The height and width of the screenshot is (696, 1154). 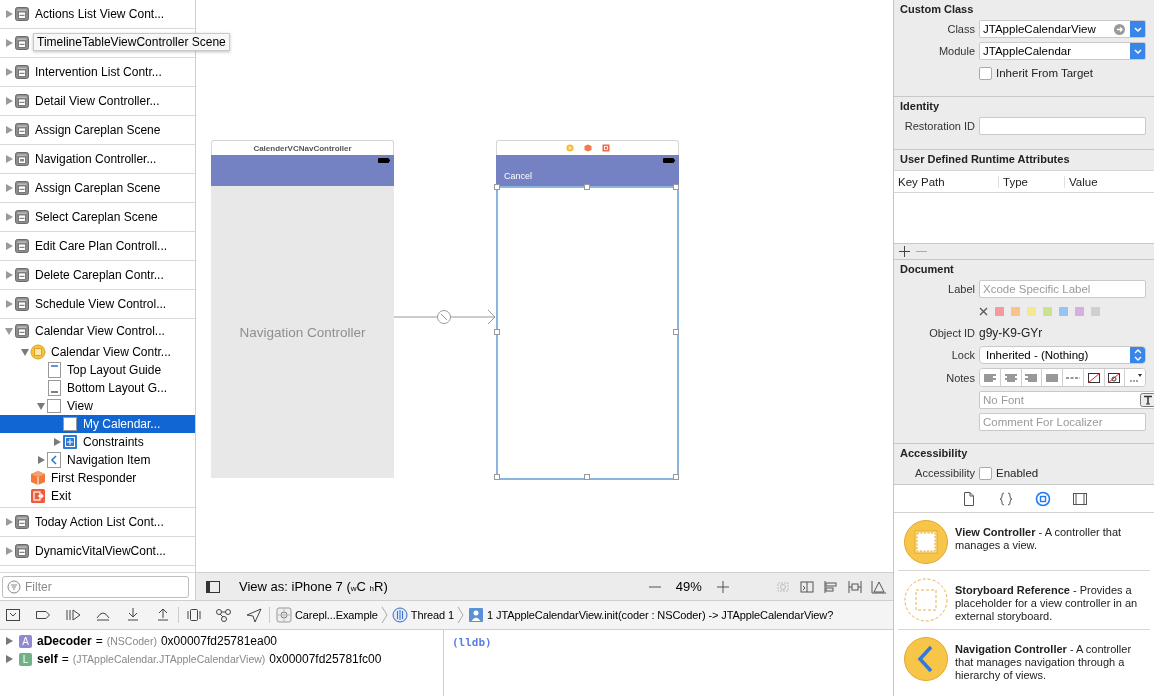 I want to click on update-frames-icon, so click(x=783, y=586).